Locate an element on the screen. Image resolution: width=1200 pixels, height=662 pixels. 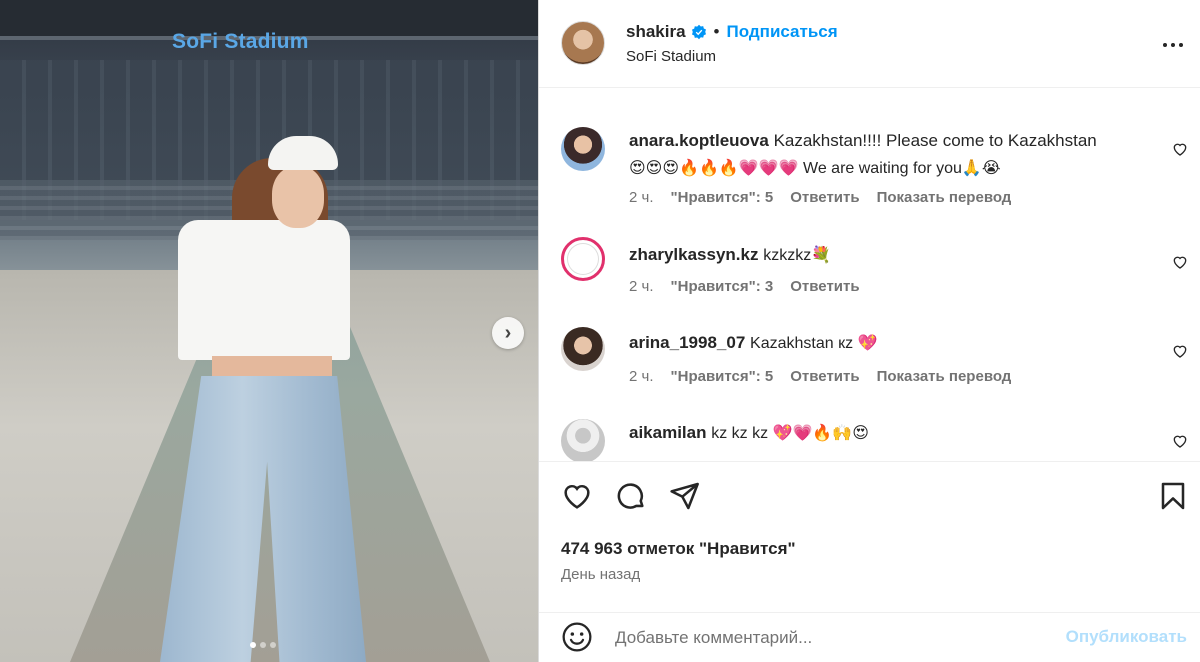
person-face is located at coordinates (298, 197).